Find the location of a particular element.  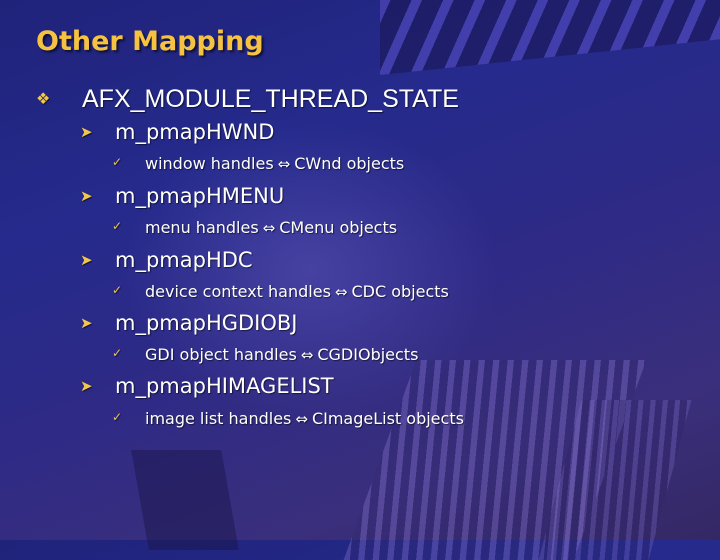

background-building-right is located at coordinates (615, 480).